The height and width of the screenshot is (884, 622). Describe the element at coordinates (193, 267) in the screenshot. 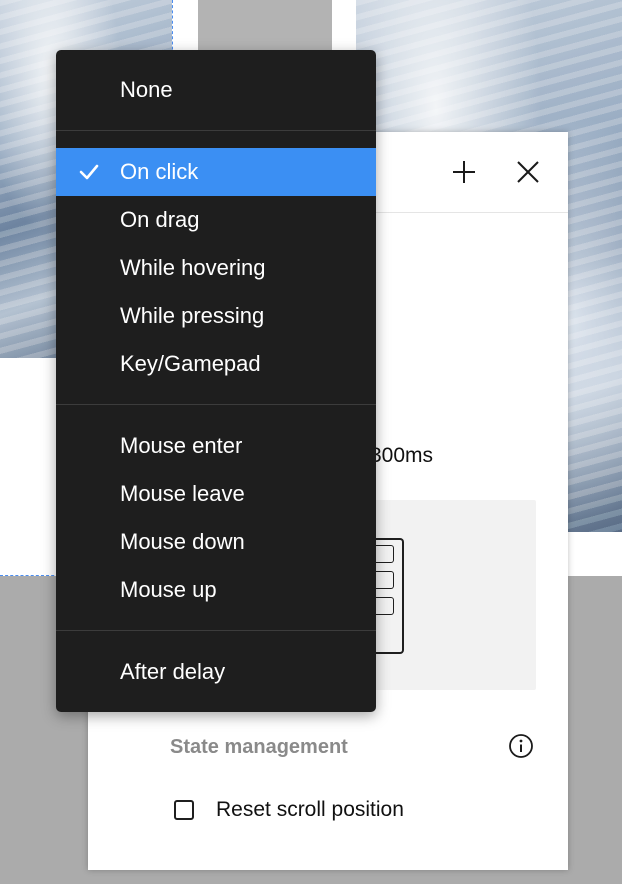

I see `menu-item-label: While hovering` at that location.